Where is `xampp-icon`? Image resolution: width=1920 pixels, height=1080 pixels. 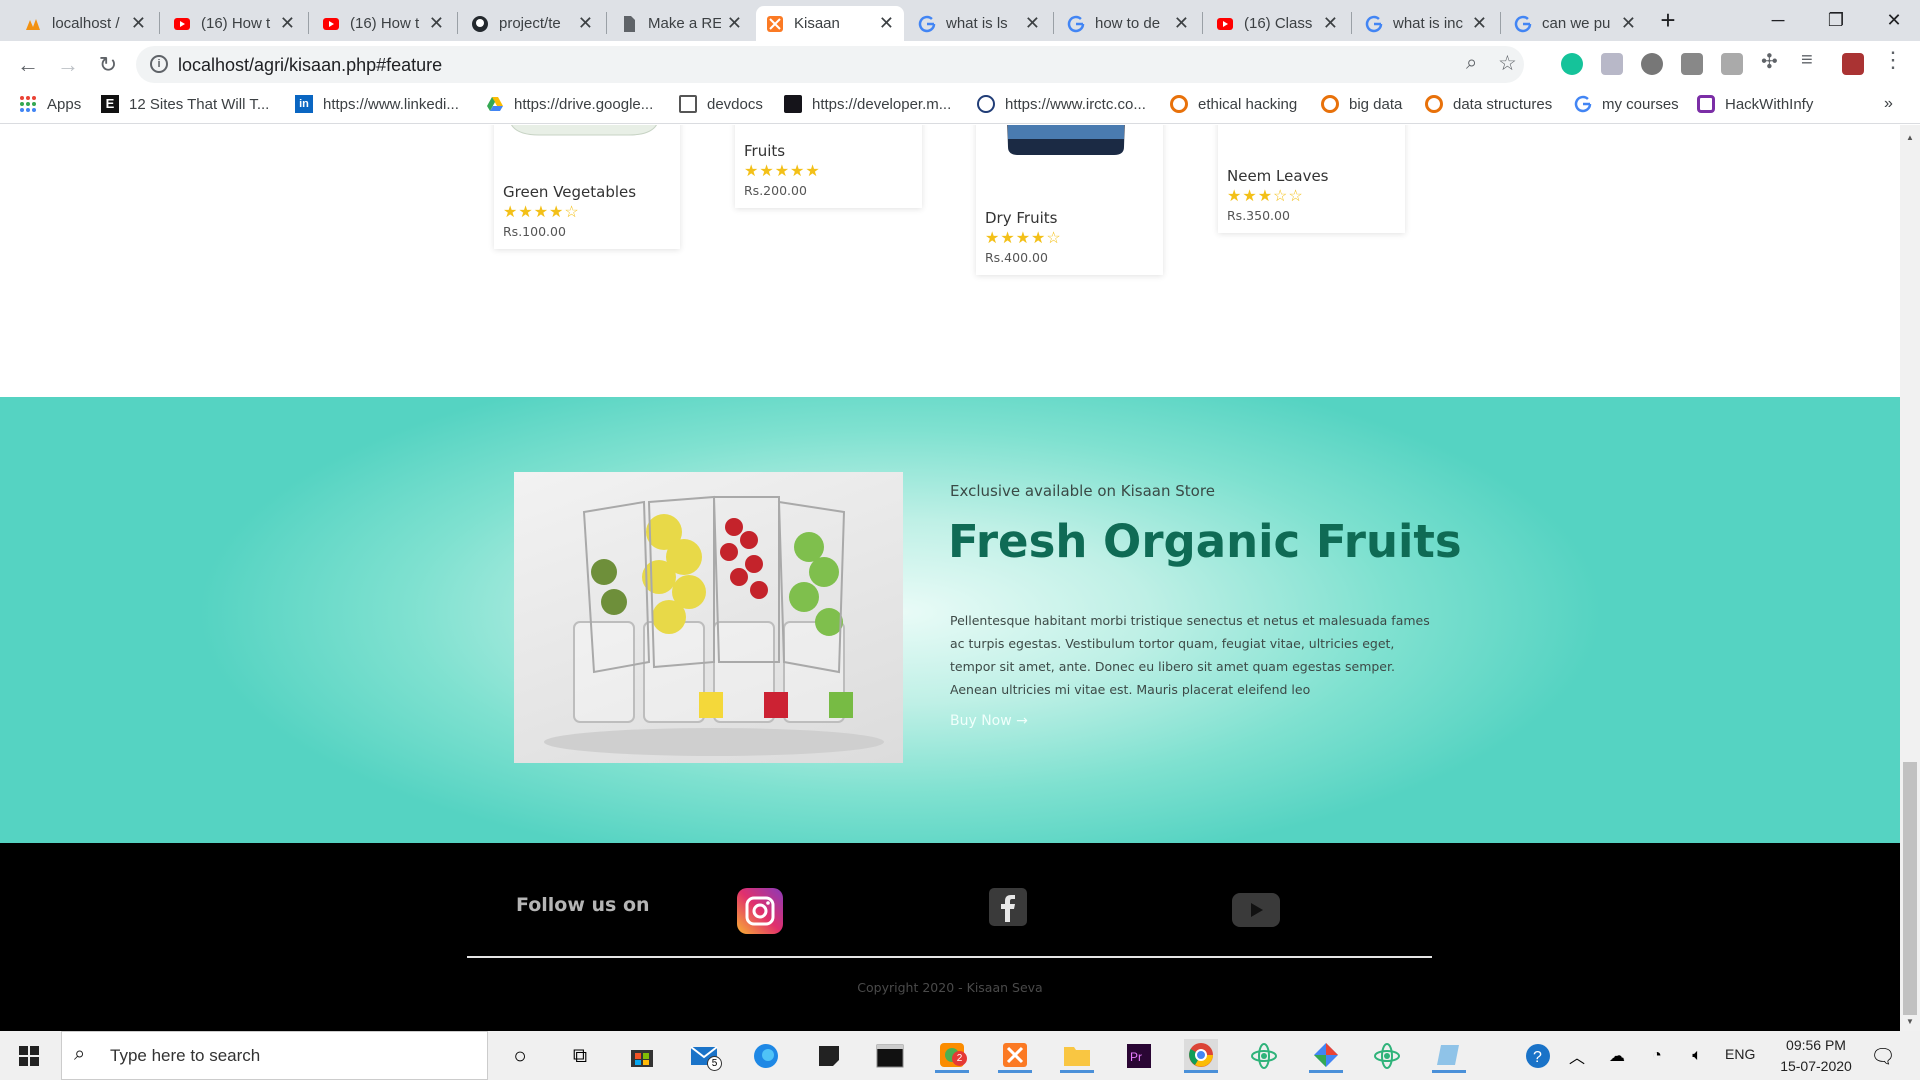 xampp-icon is located at coordinates (1015, 1056).